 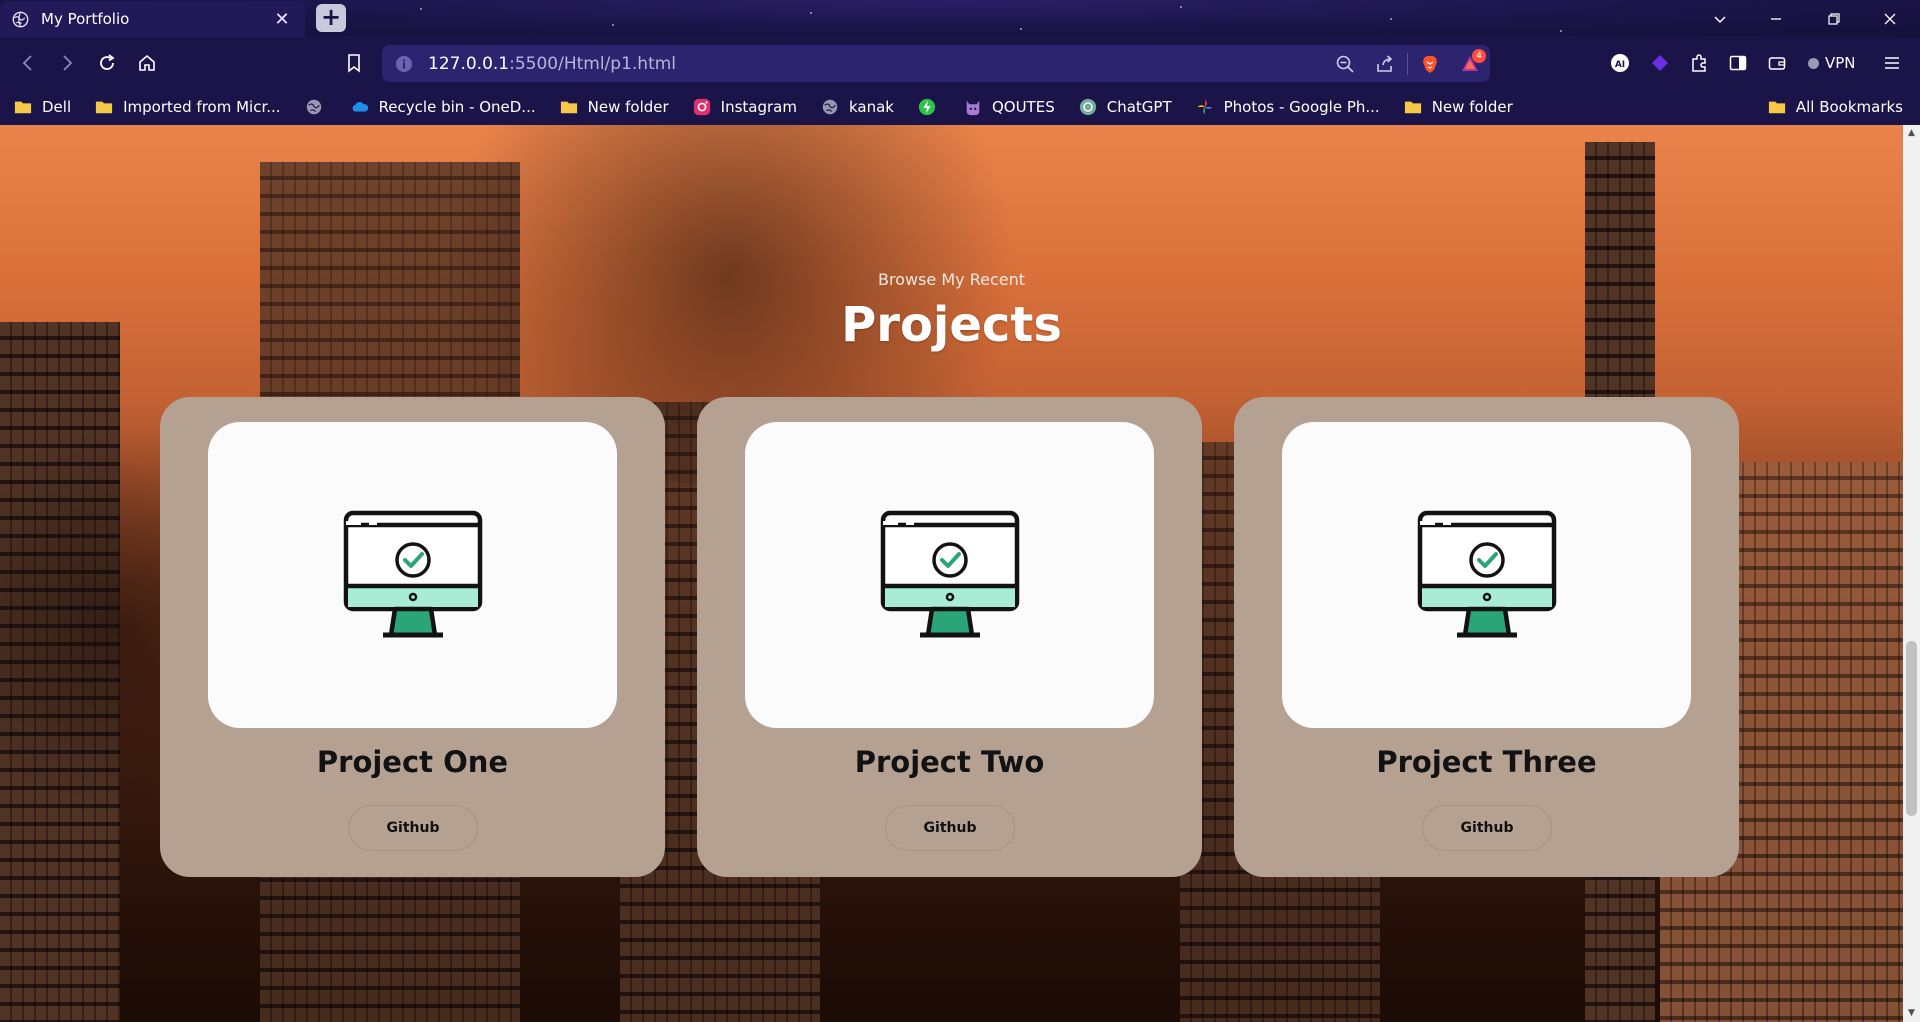 I want to click on share-icon, so click(x=1385, y=63).